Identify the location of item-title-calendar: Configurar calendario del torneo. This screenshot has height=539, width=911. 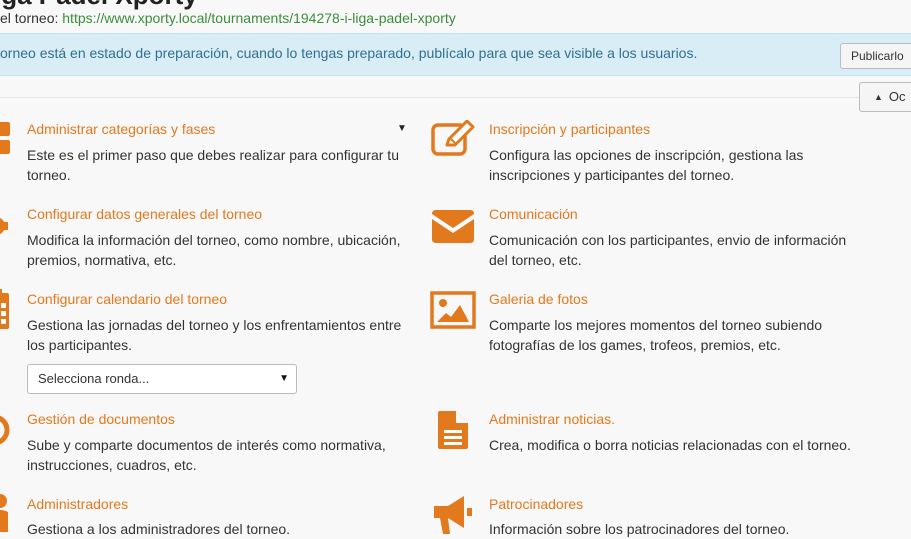
(127, 299).